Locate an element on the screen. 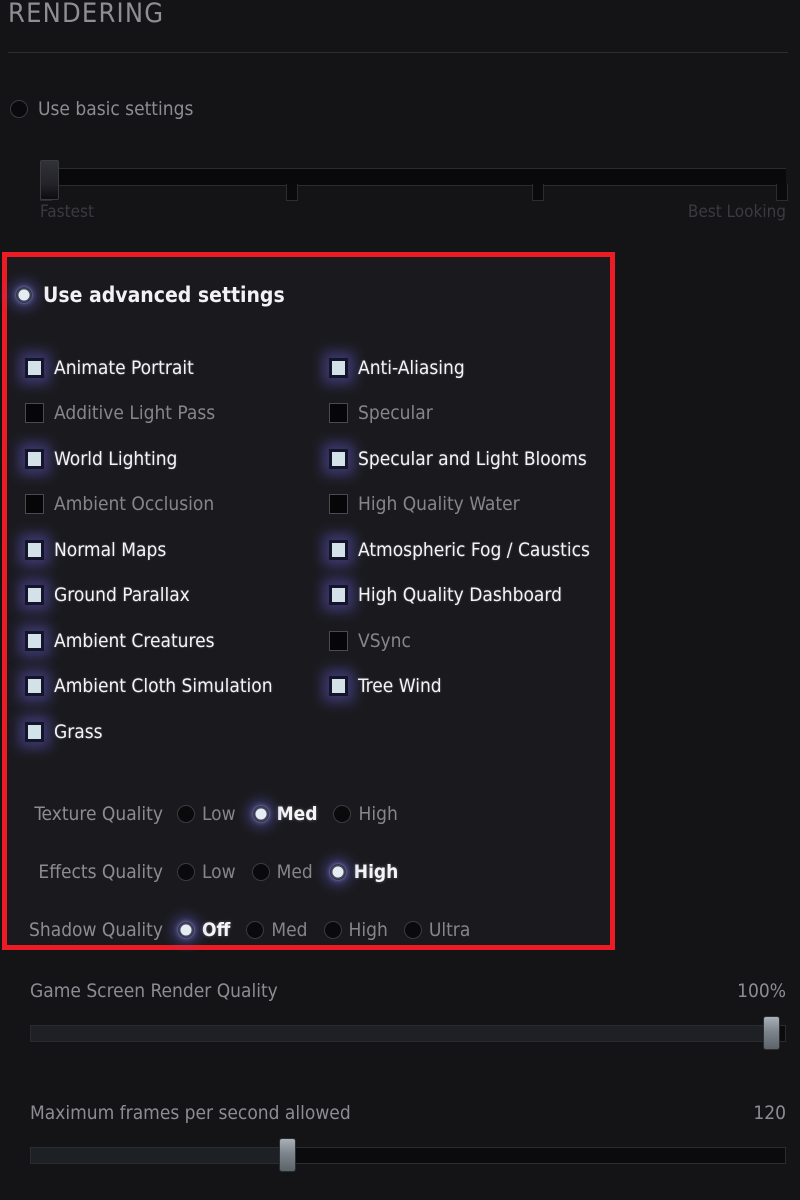  quality-row-texture-quality: Texture Quality Low Med High is located at coordinates (308, 814).